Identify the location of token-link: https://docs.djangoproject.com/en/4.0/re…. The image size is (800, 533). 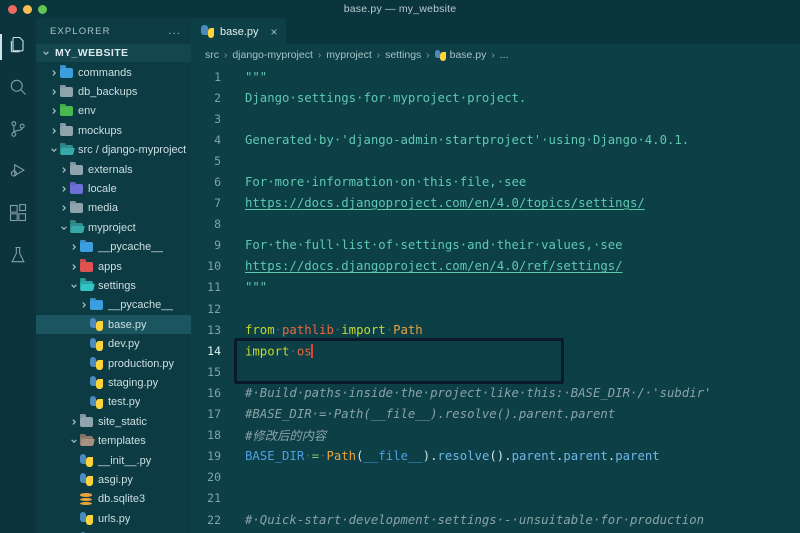
(434, 266).